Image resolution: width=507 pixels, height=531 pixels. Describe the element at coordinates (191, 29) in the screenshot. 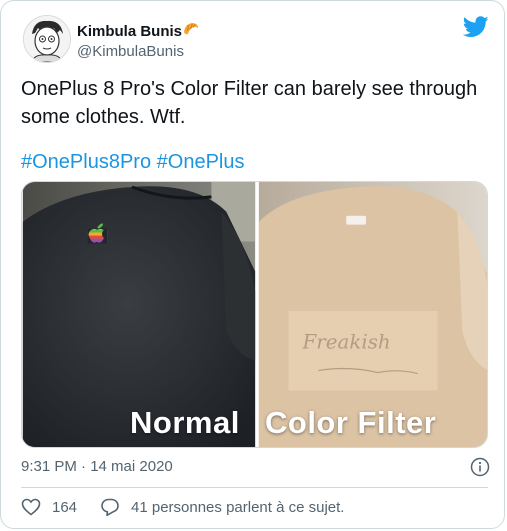

I see `croissant-icon` at that location.